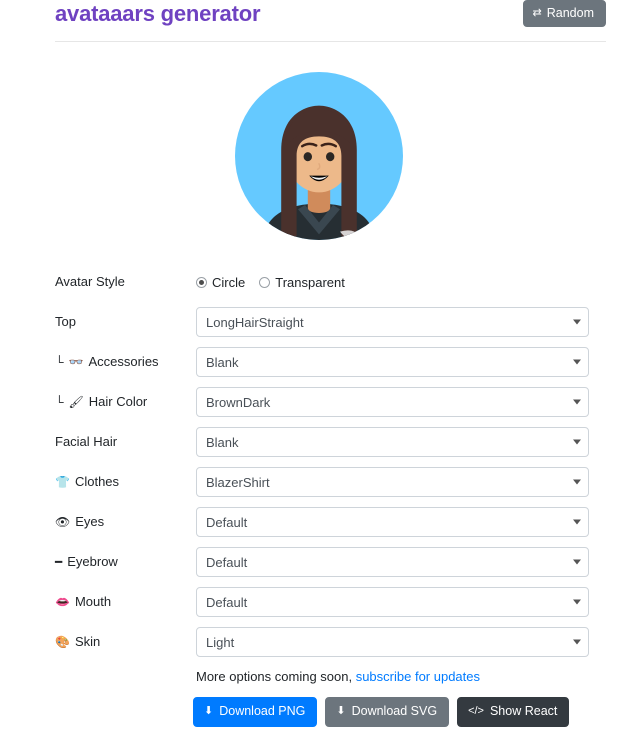 Image resolution: width=637 pixels, height=733 pixels. I want to click on form-row-eyes: 👁 Eyes Default, so click(330, 522).